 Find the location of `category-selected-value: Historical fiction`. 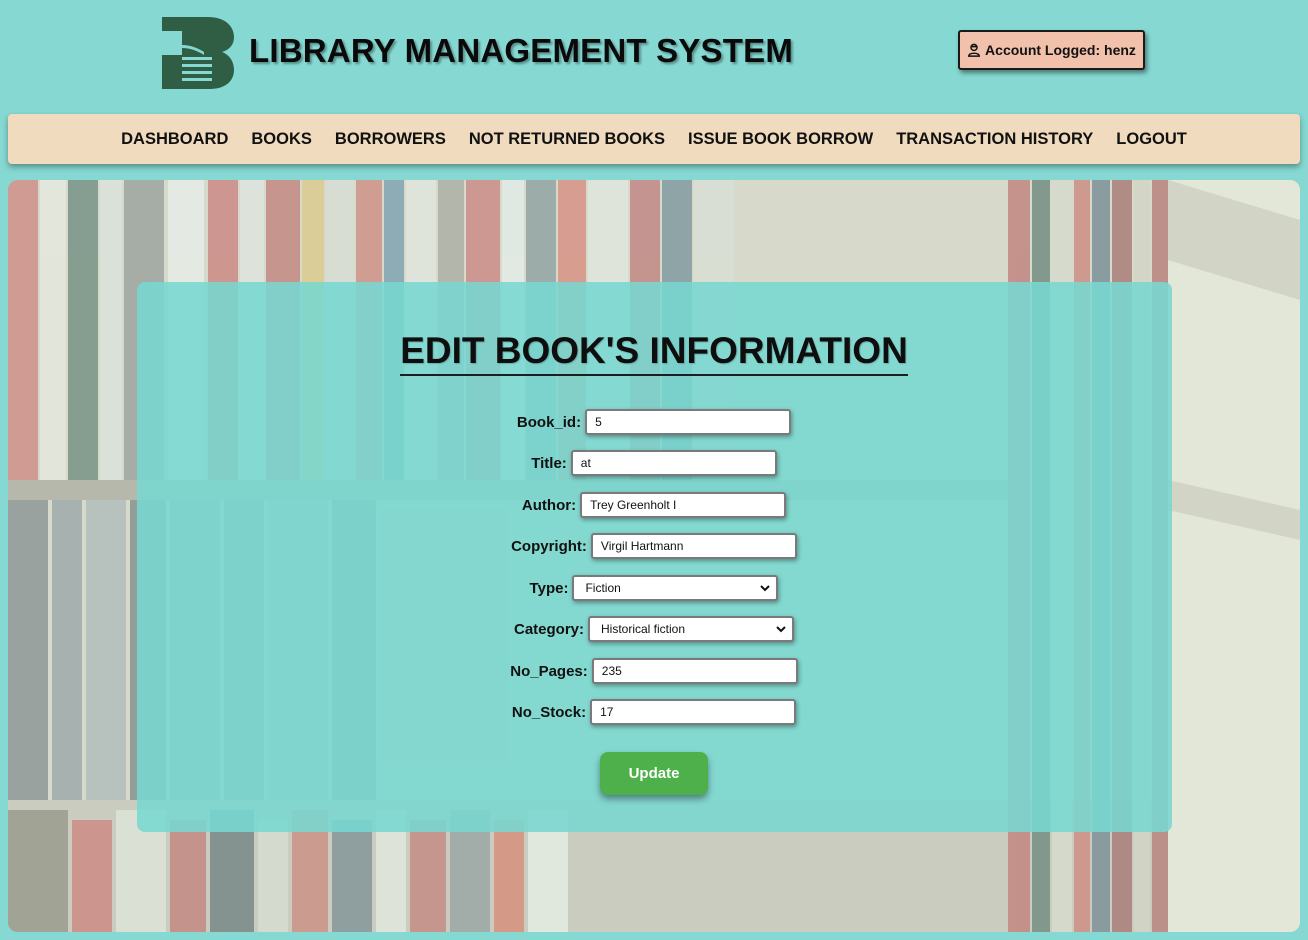

category-selected-value: Historical fiction is located at coordinates (643, 629).